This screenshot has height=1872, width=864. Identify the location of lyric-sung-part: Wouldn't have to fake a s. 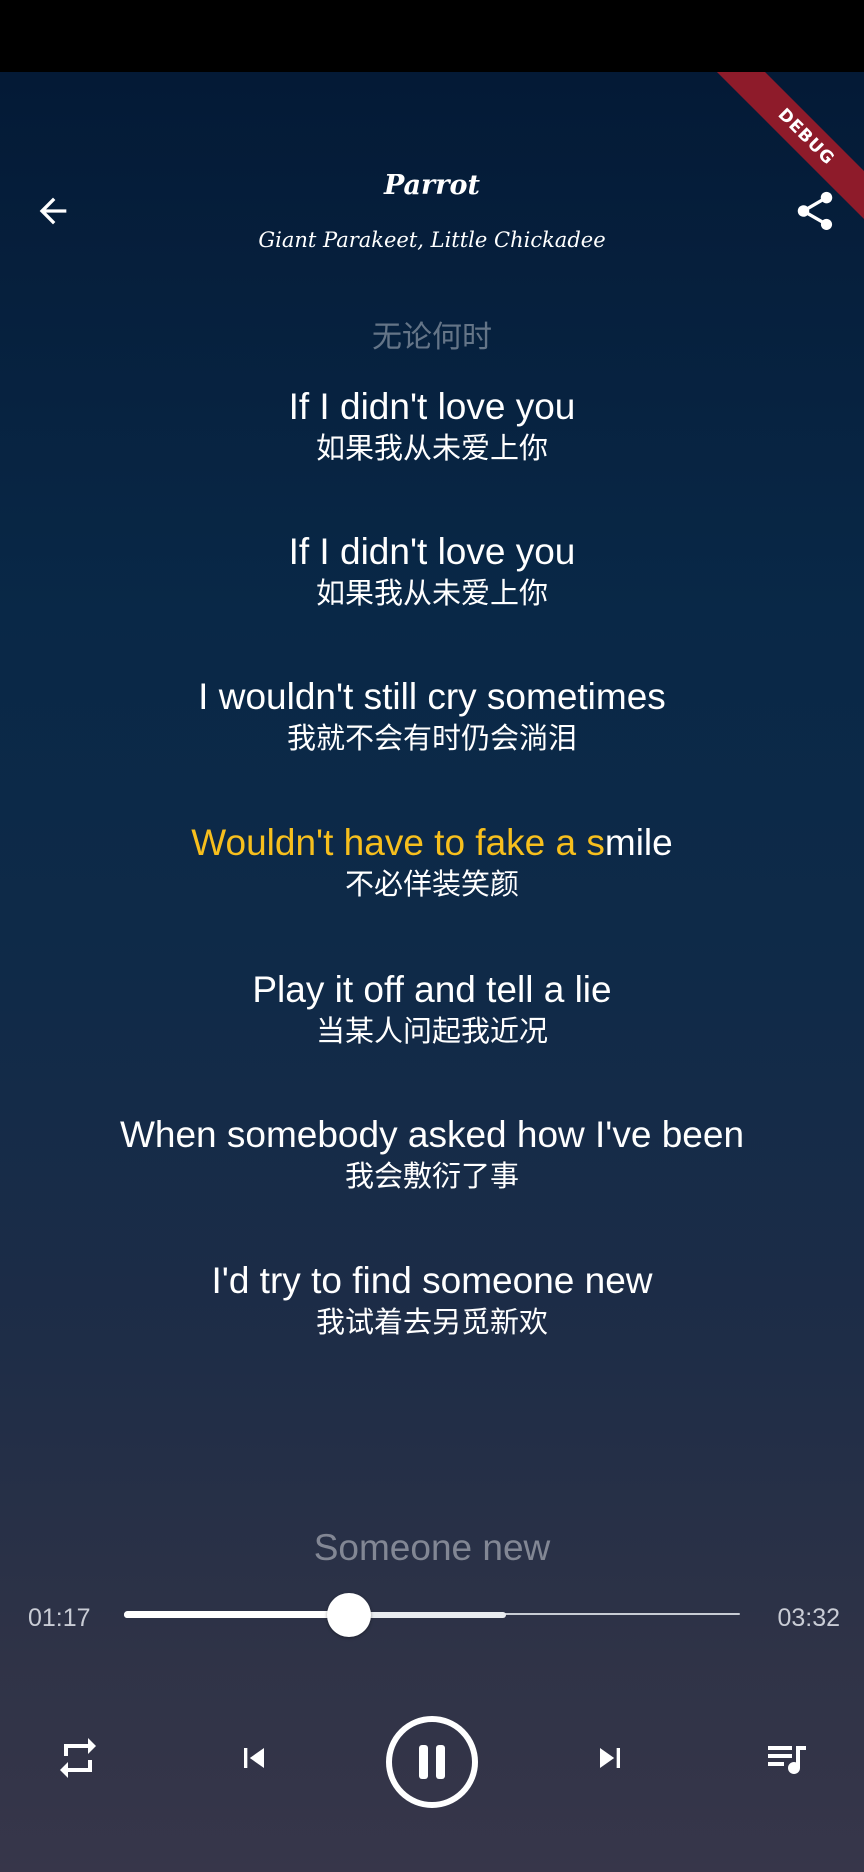
(398, 842).